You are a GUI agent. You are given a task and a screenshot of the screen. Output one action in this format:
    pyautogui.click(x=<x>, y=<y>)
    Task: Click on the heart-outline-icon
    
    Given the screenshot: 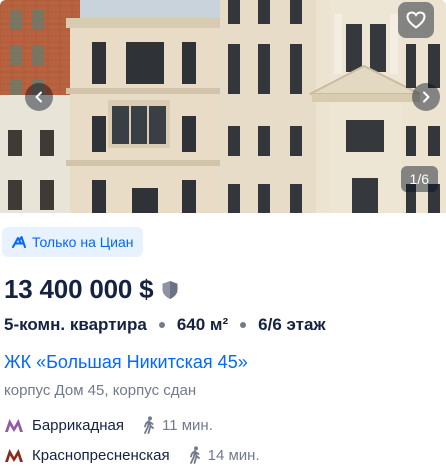 What is the action you would take?
    pyautogui.click(x=416, y=20)
    